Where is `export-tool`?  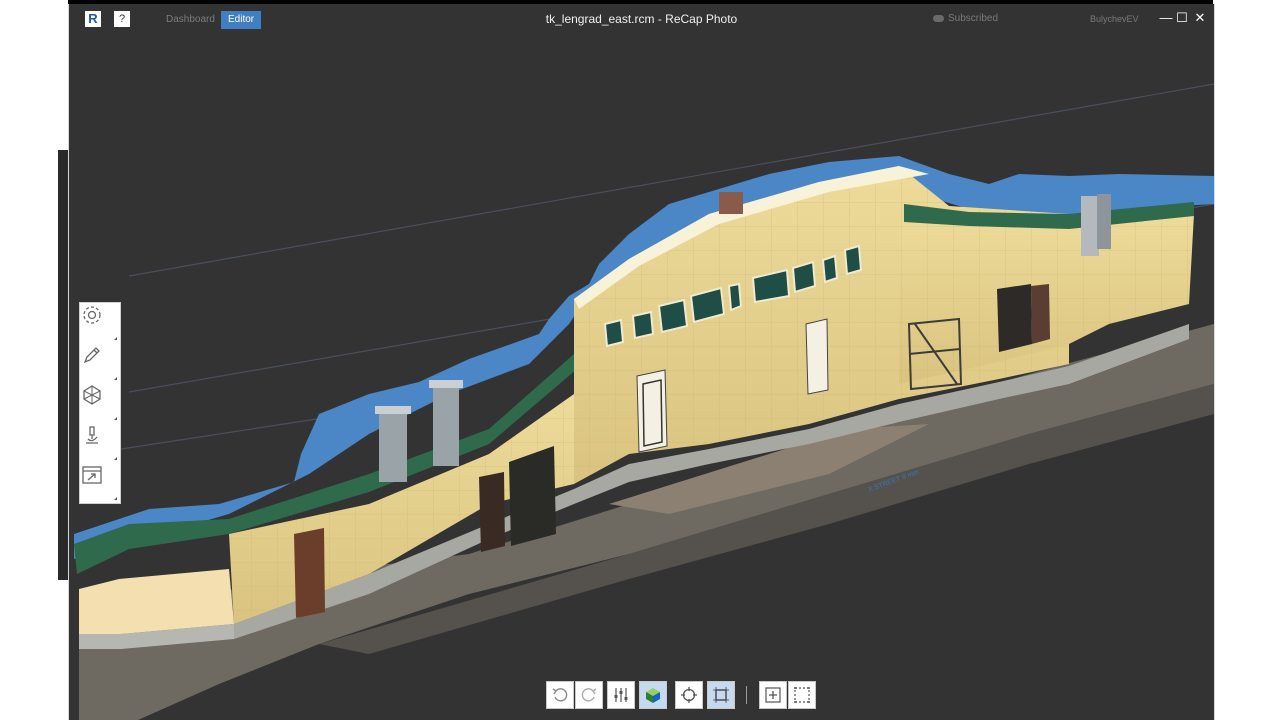 export-tool is located at coordinates (100, 483).